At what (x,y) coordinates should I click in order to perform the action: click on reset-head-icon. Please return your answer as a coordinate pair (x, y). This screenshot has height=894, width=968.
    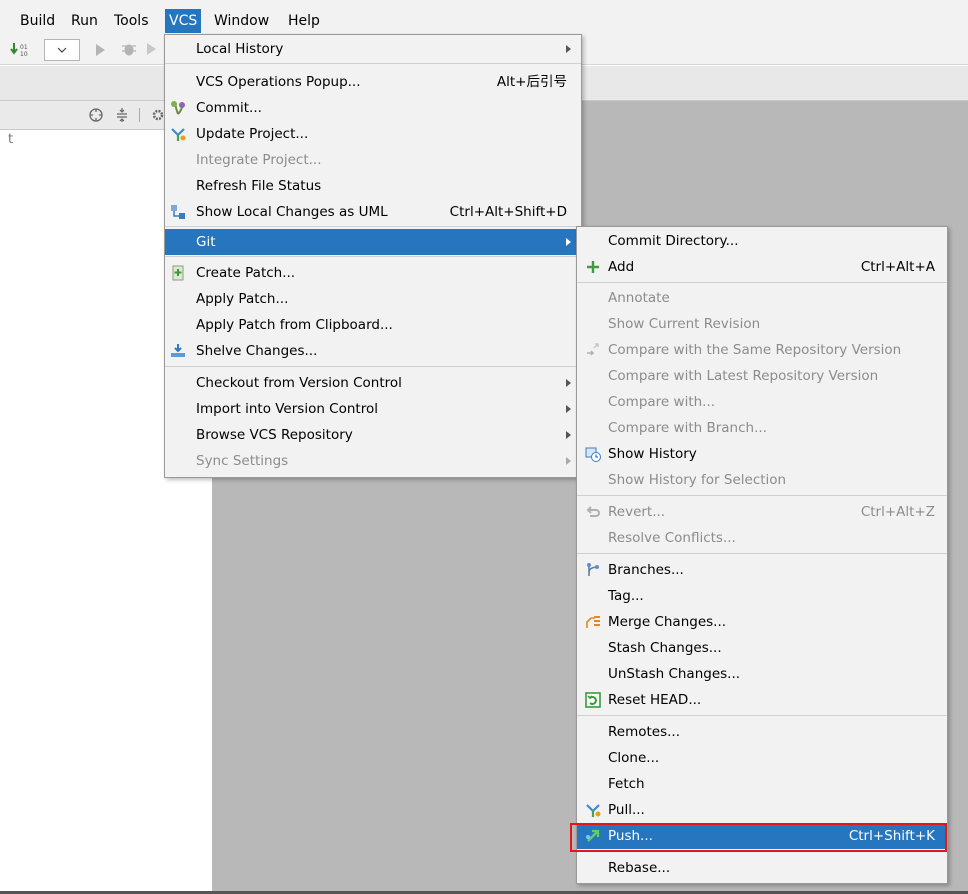
    Looking at the image, I should click on (593, 700).